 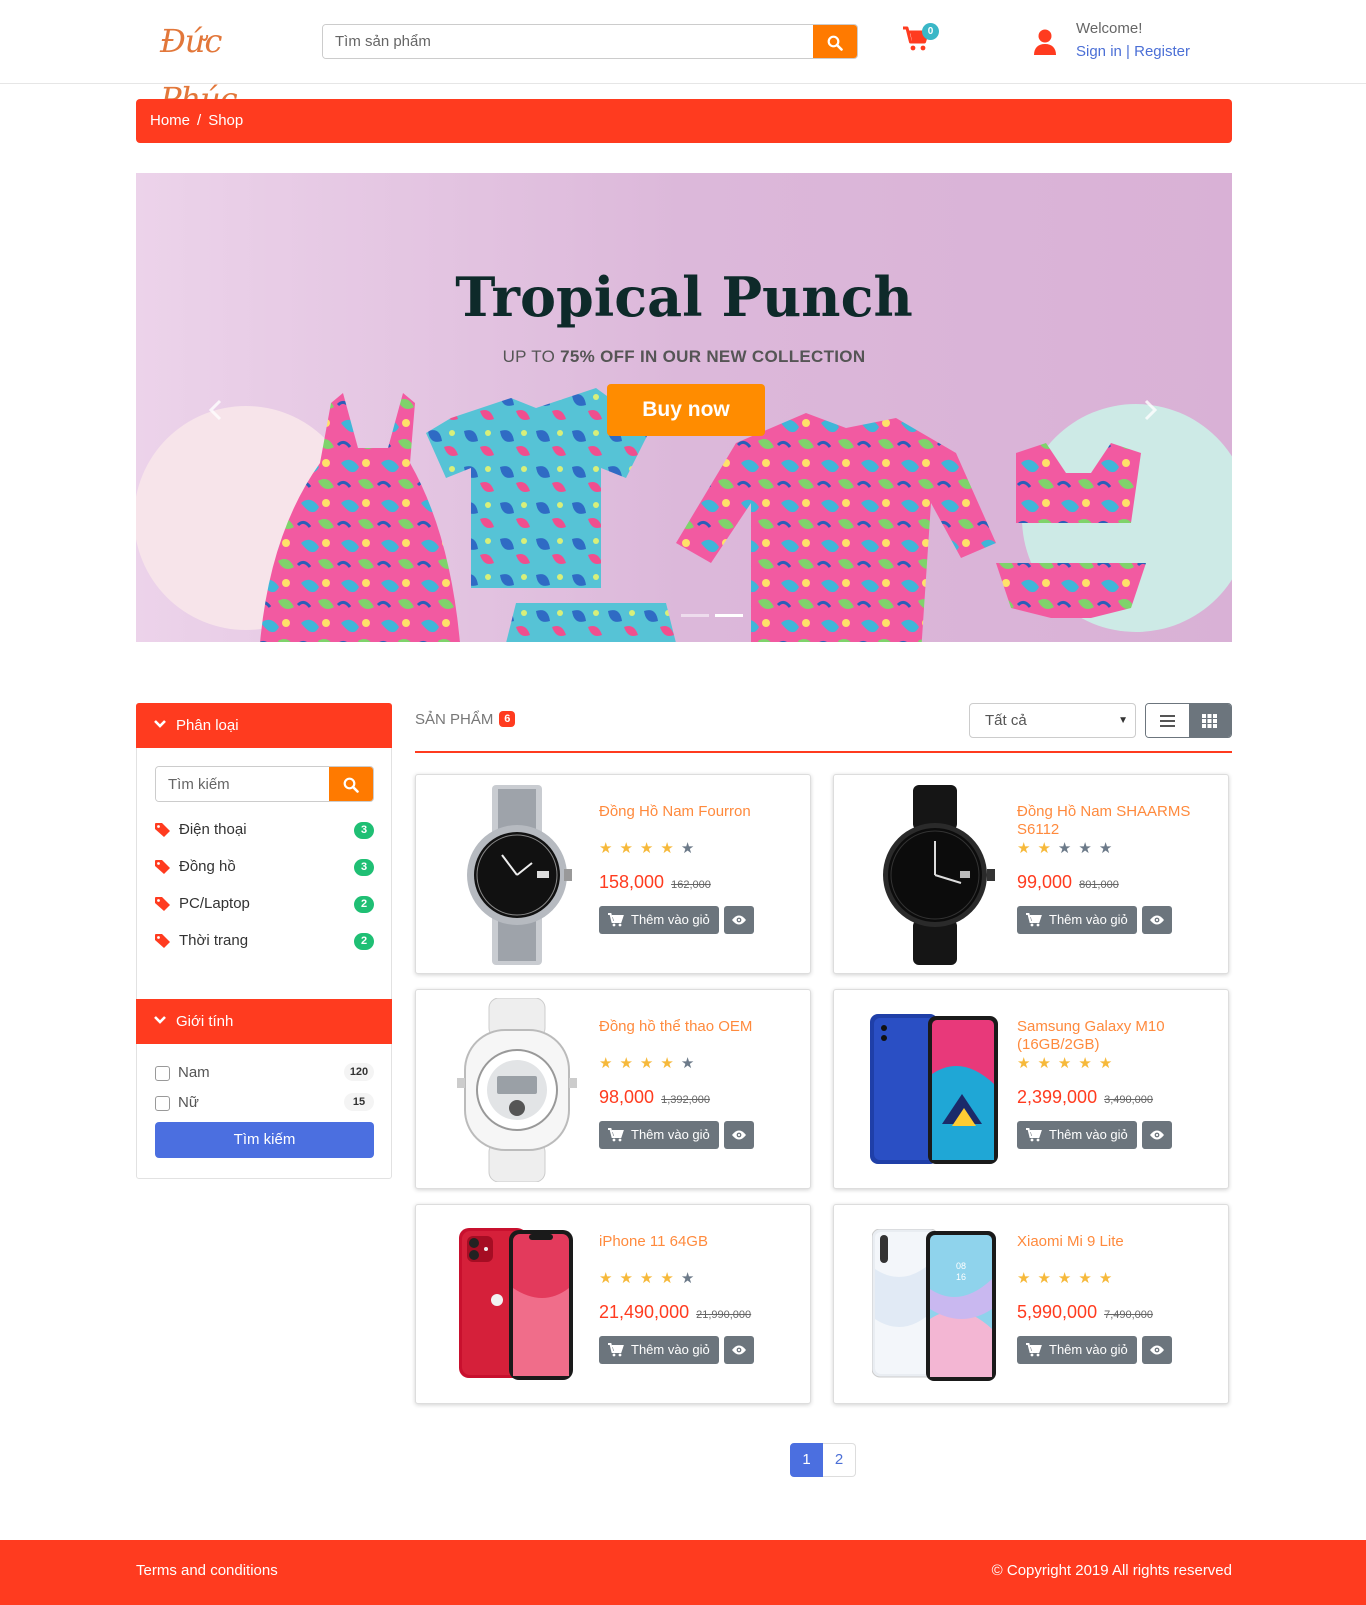 What do you see at coordinates (1129, 1315) in the screenshot?
I see `old-price: 7,490,000` at bounding box center [1129, 1315].